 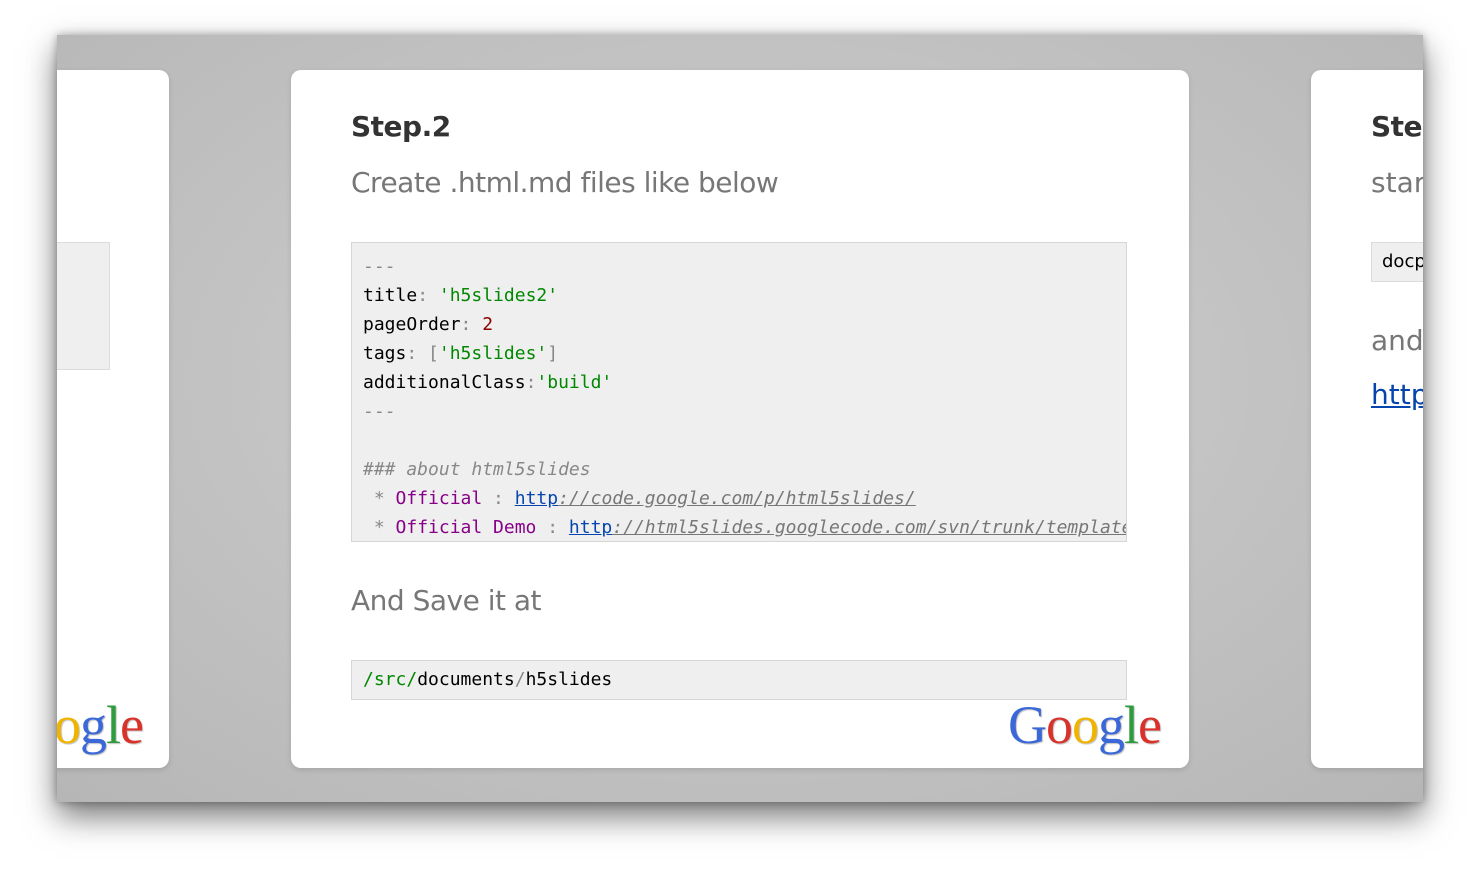 I want to click on logo-letter: G, so click(x=1027, y=725).